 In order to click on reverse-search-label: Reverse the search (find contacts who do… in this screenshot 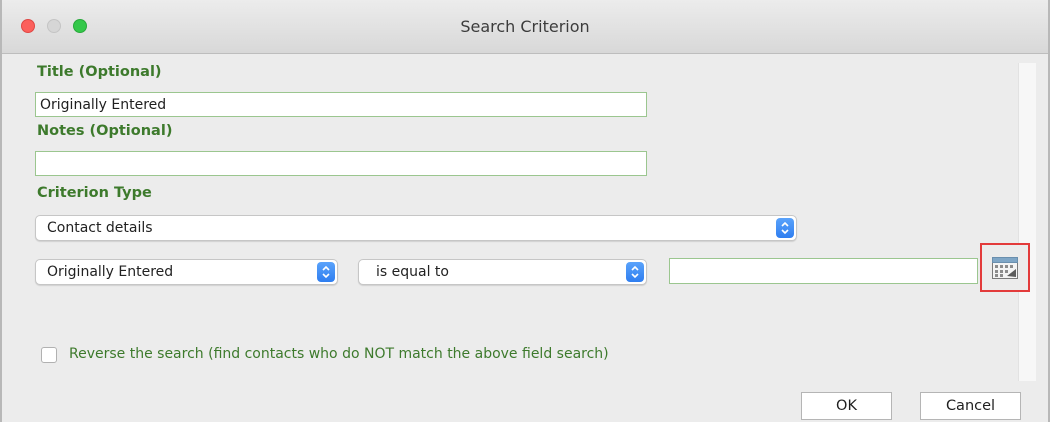, I will do `click(339, 354)`.